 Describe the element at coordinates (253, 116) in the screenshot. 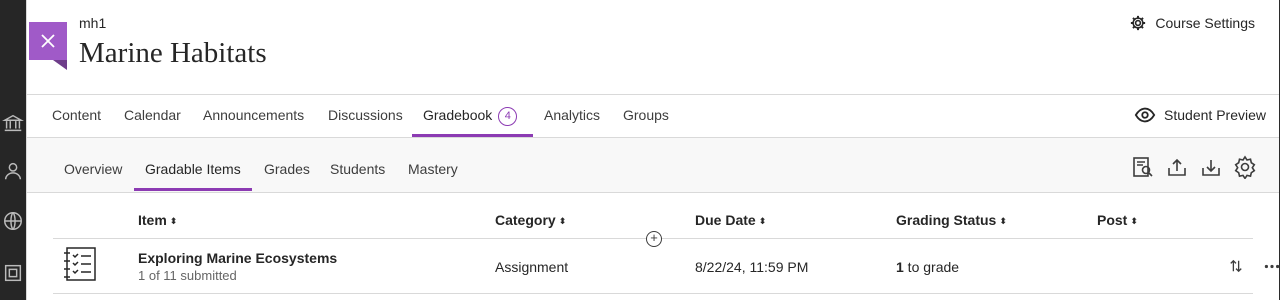

I see `tab-announcements: Announcements` at that location.